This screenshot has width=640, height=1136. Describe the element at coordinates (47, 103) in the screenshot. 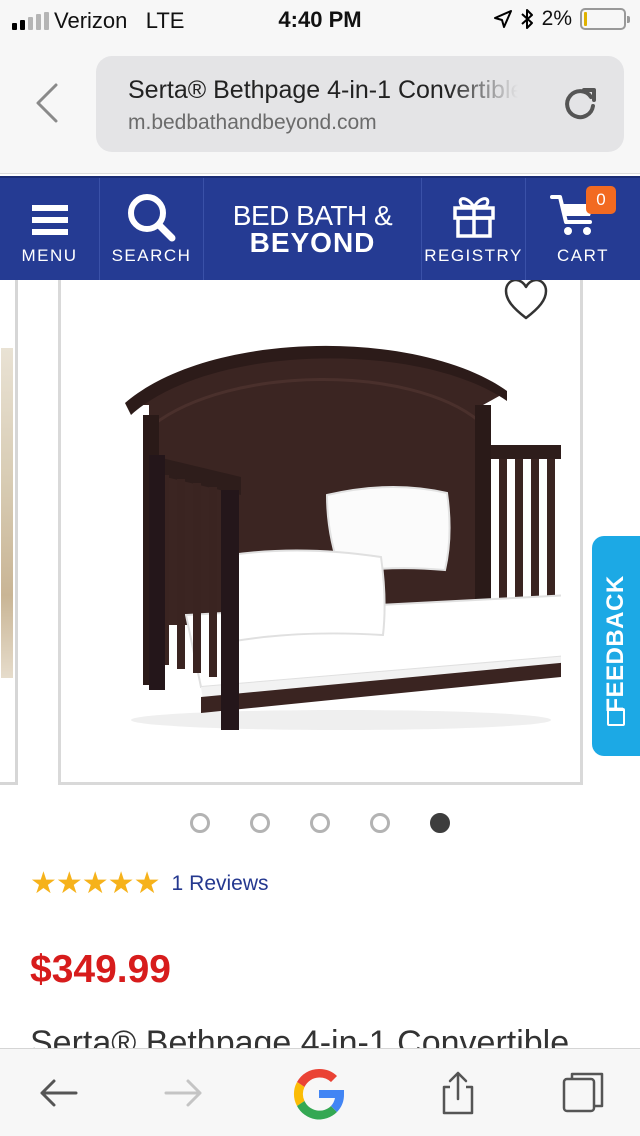

I see `browser-back-chevron-icon` at that location.